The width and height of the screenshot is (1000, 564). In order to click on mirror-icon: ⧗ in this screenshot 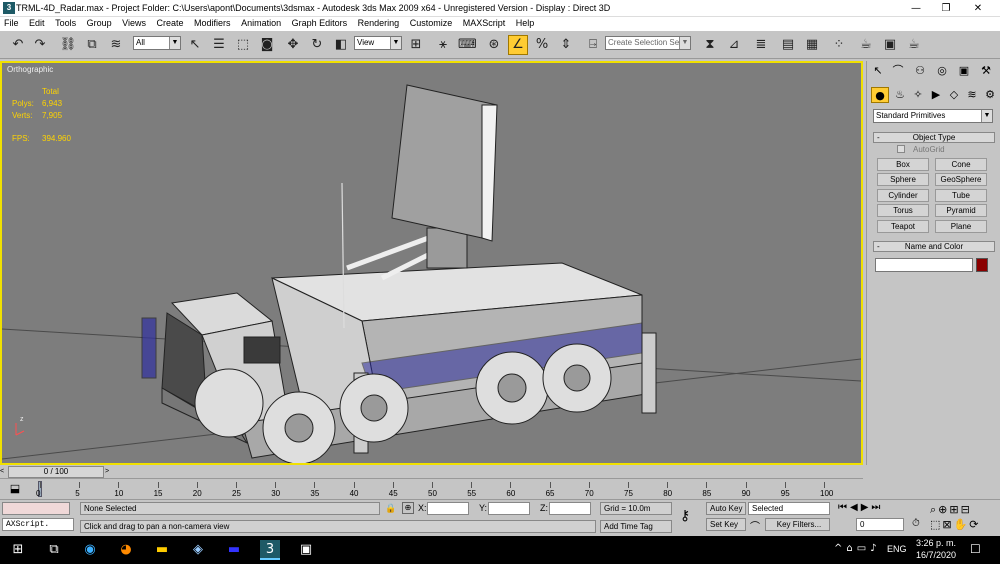, I will do `click(710, 45)`.